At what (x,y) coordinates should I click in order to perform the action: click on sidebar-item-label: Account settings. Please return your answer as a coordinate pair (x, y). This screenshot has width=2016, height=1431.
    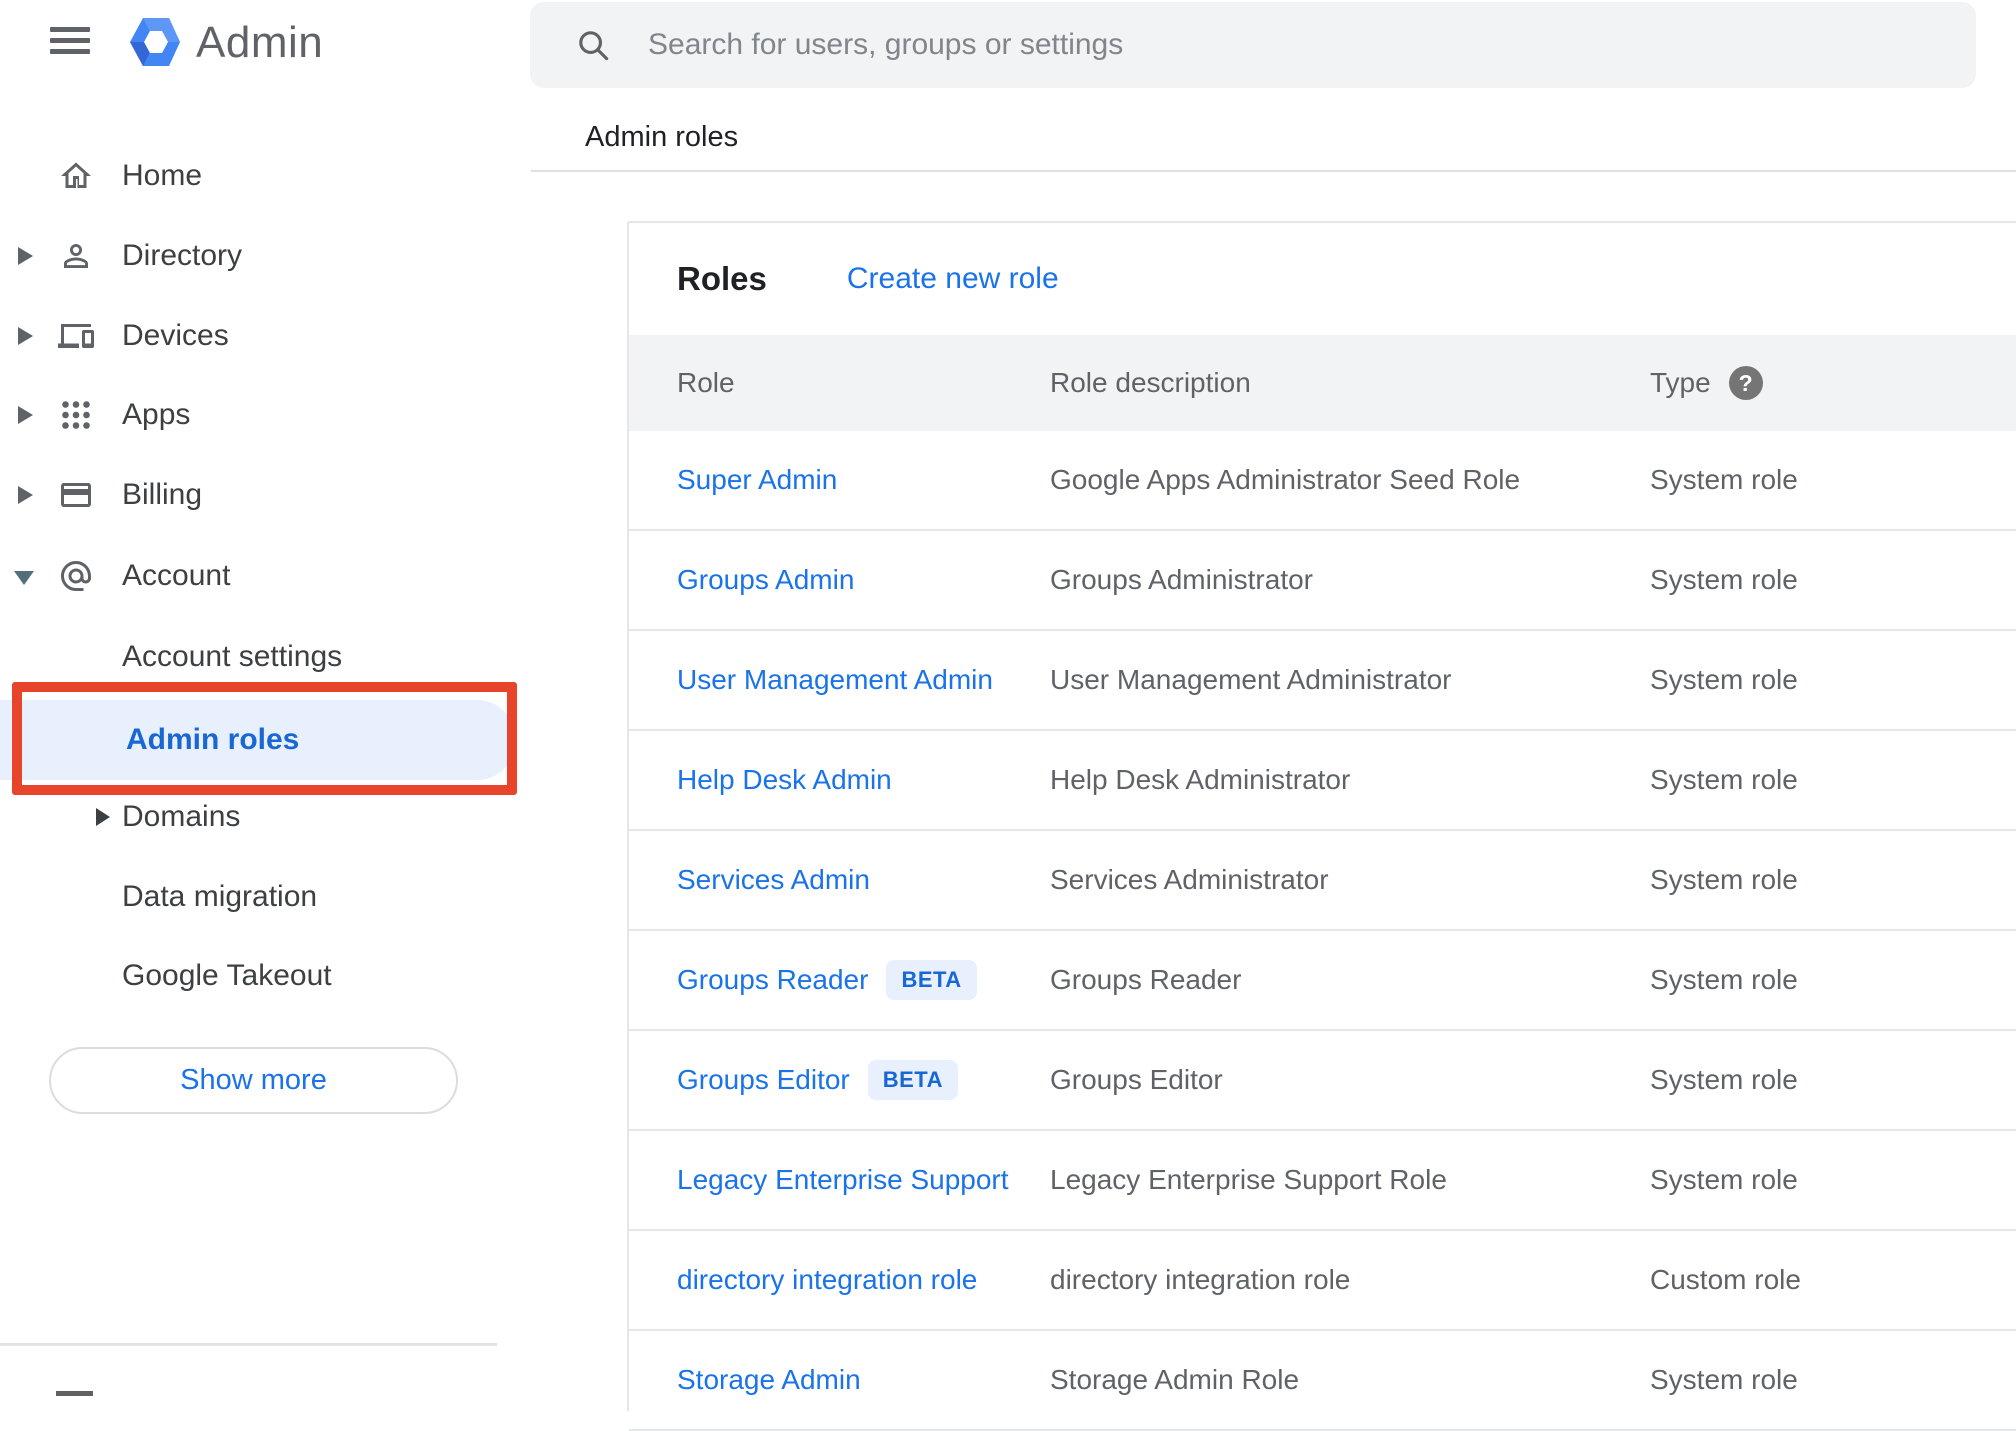
    Looking at the image, I should click on (232, 656).